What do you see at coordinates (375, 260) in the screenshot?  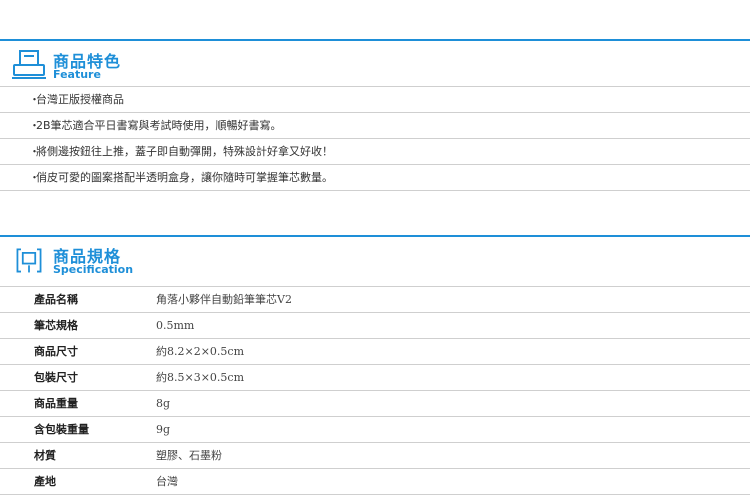 I see `spec-header: 商品規格 Specification` at bounding box center [375, 260].